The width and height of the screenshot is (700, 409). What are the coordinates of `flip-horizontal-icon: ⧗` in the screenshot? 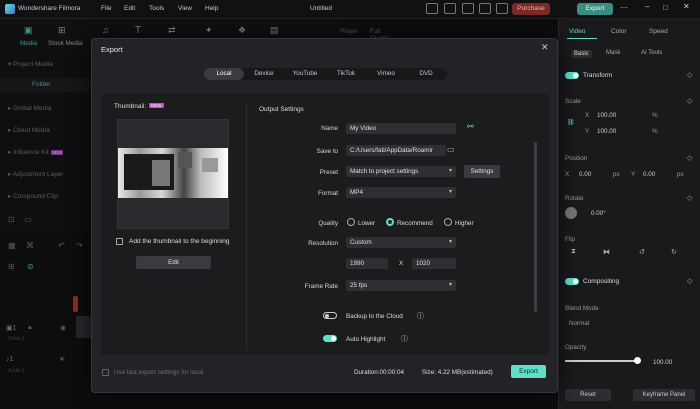 It's located at (573, 252).